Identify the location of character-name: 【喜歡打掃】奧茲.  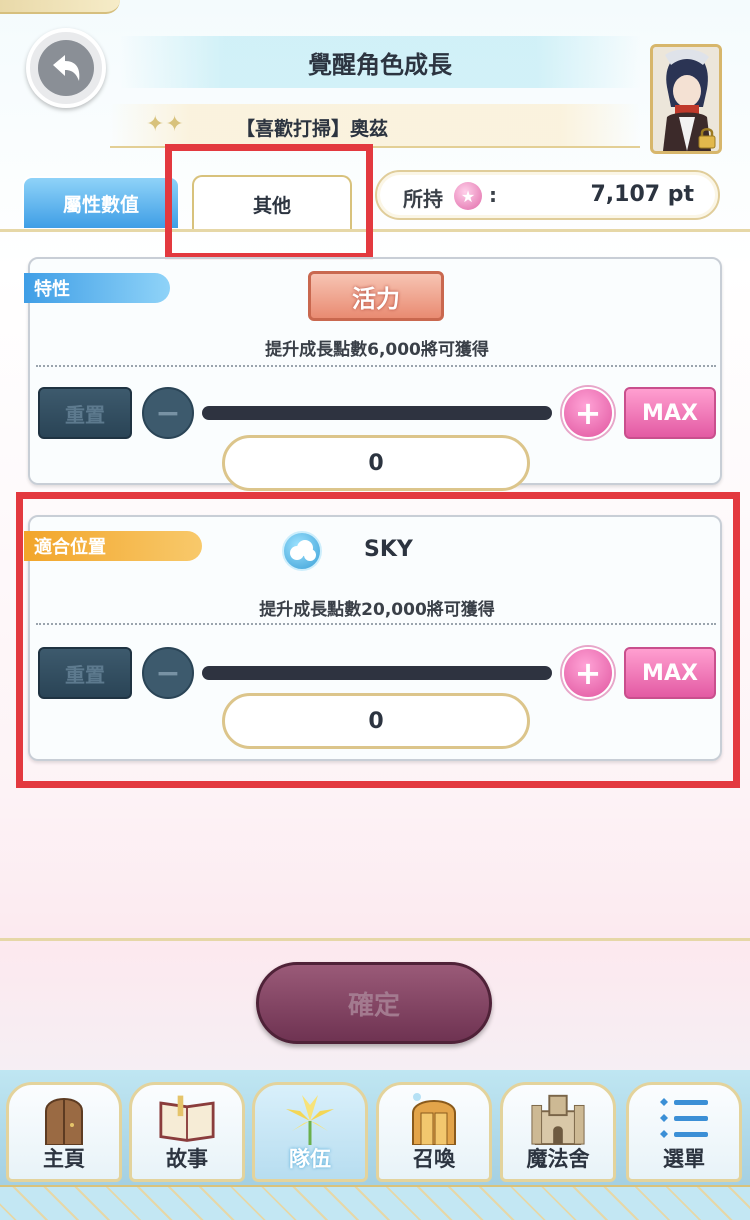
(312, 129).